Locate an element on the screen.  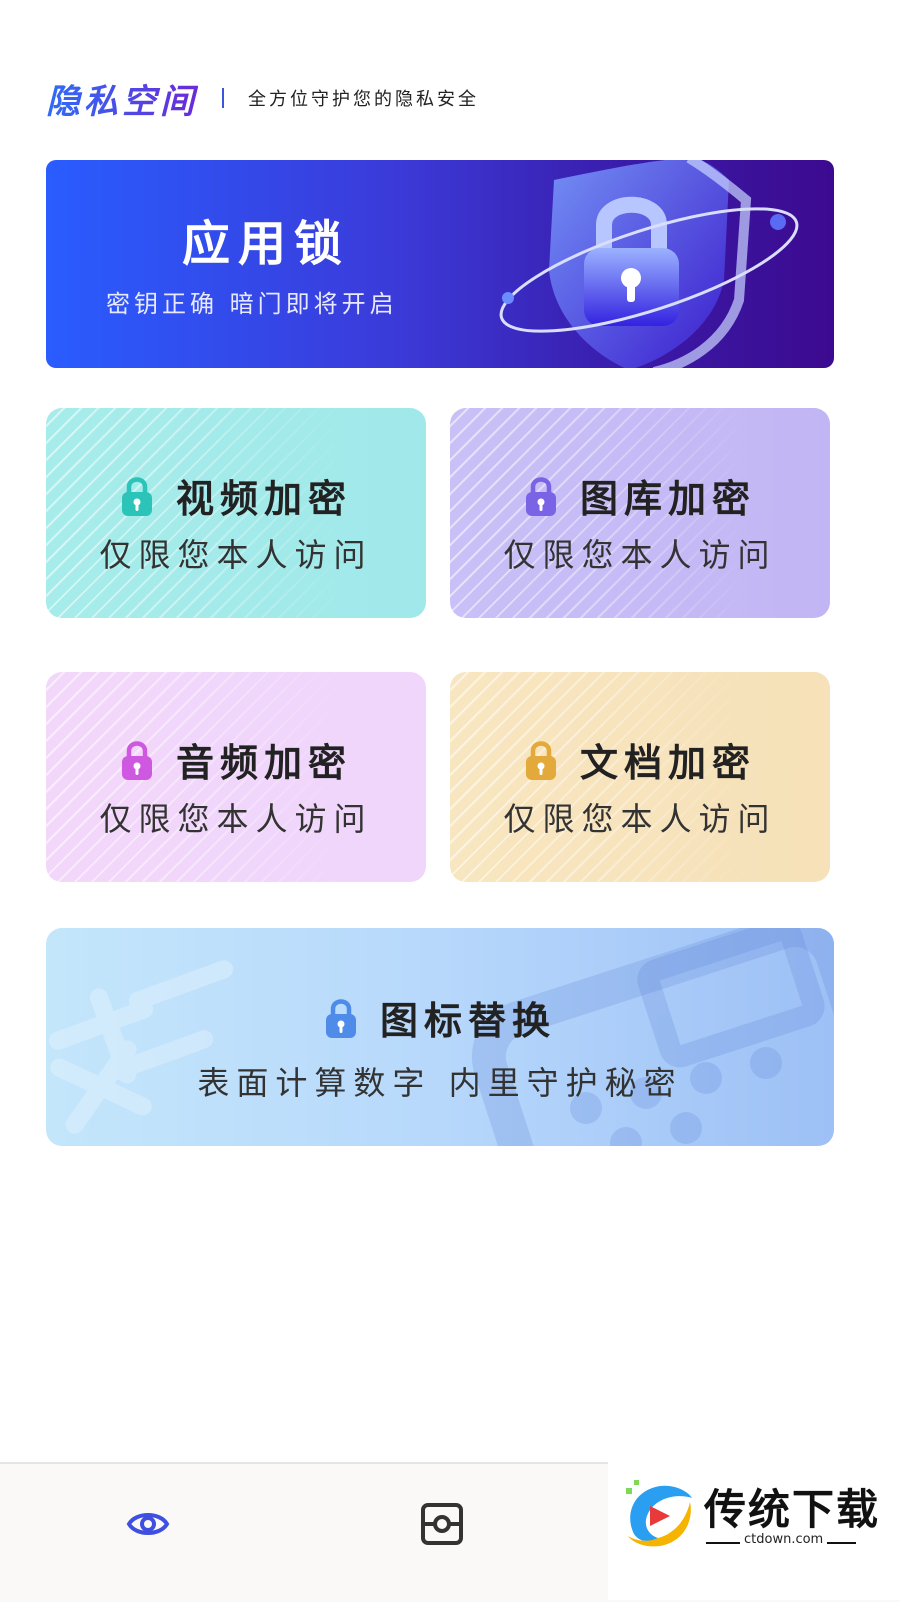
eye-icon is located at coordinates (148, 1524).